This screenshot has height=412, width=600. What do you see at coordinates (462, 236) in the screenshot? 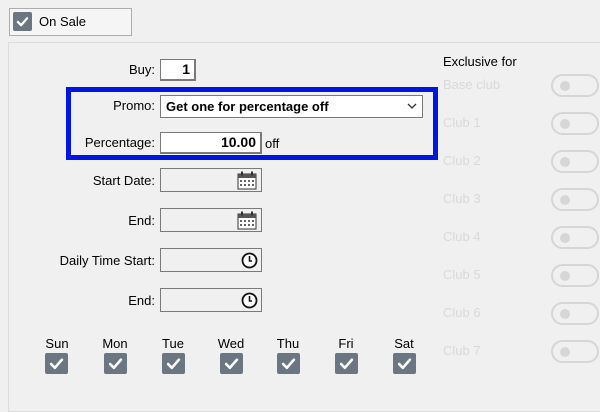
I see `club-label-4: Club 4` at bounding box center [462, 236].